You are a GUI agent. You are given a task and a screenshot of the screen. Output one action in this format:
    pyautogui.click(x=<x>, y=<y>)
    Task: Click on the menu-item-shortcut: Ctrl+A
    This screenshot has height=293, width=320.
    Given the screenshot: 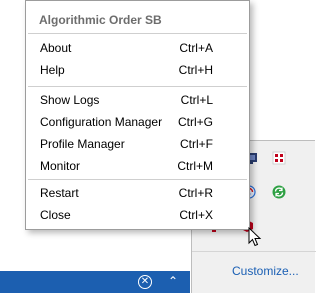 What is the action you would take?
    pyautogui.click(x=196, y=48)
    